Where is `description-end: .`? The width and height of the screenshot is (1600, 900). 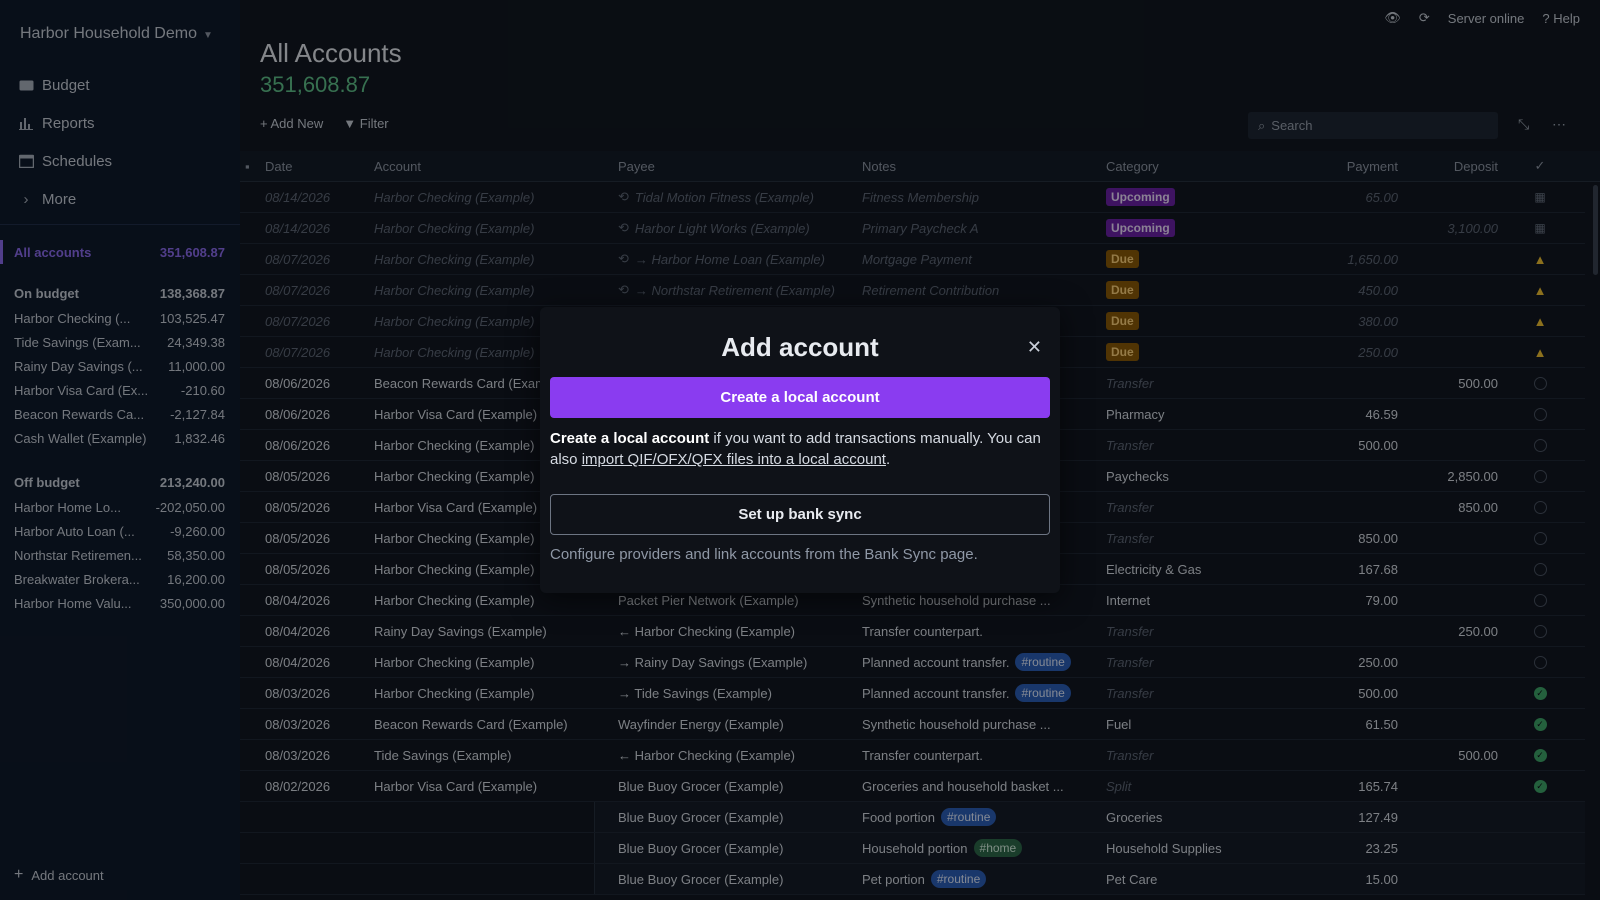 description-end: . is located at coordinates (888, 459).